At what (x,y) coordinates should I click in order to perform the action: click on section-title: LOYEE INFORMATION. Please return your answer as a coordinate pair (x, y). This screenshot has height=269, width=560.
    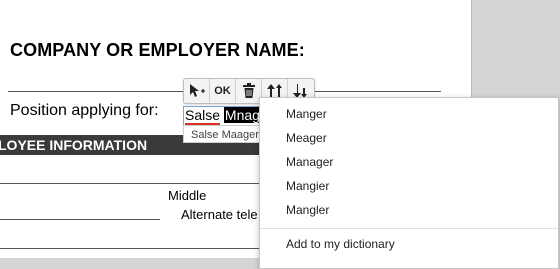
    Looking at the image, I should click on (74, 145).